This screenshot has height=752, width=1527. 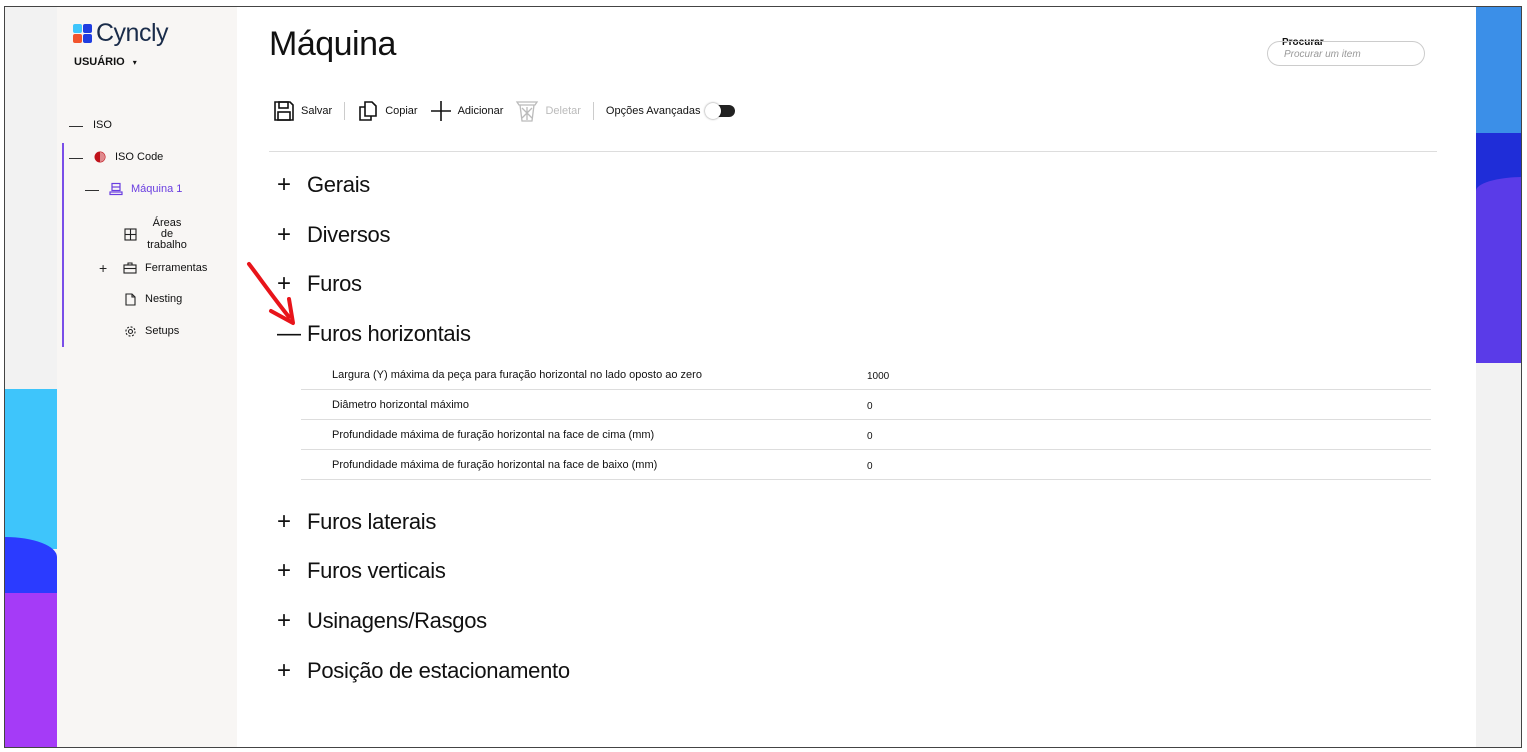 I want to click on decorative-band-right, so click(x=1498, y=377).